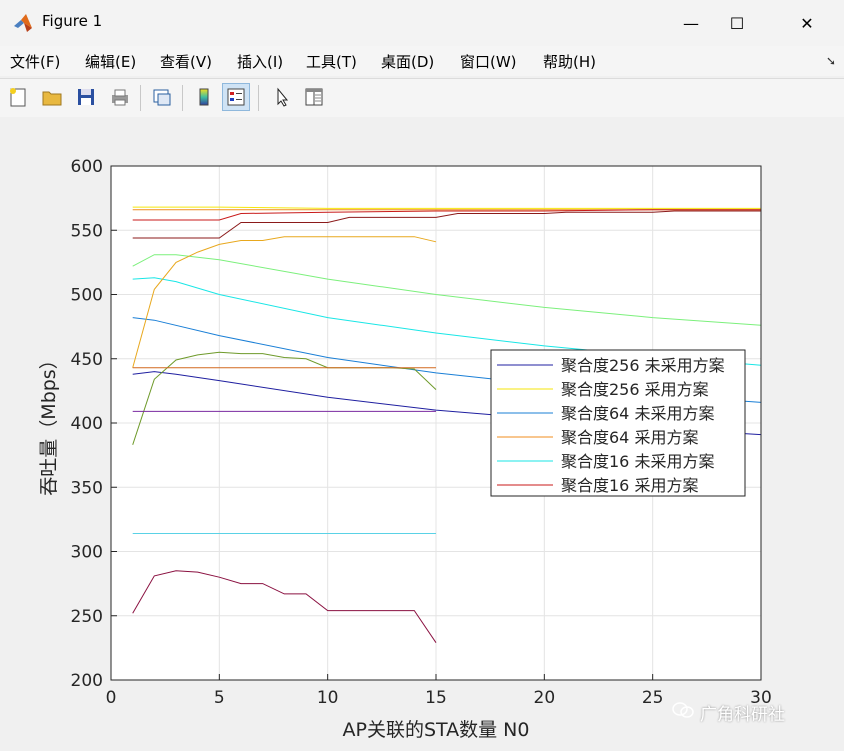 The width and height of the screenshot is (844, 751). I want to click on y-axis-label: 吞吐量（Mbps）, so click(49, 422).